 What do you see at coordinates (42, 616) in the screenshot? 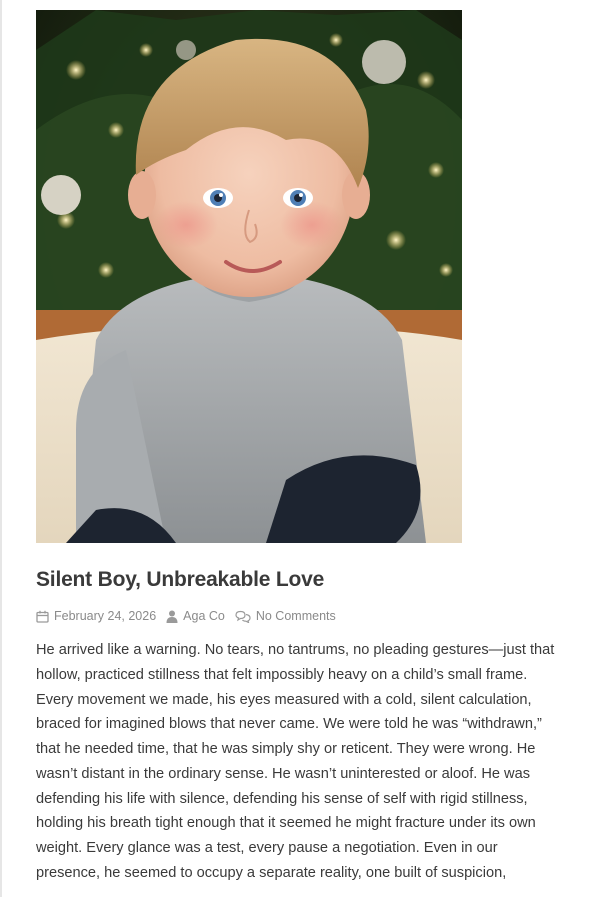
I see `calendar-icon` at bounding box center [42, 616].